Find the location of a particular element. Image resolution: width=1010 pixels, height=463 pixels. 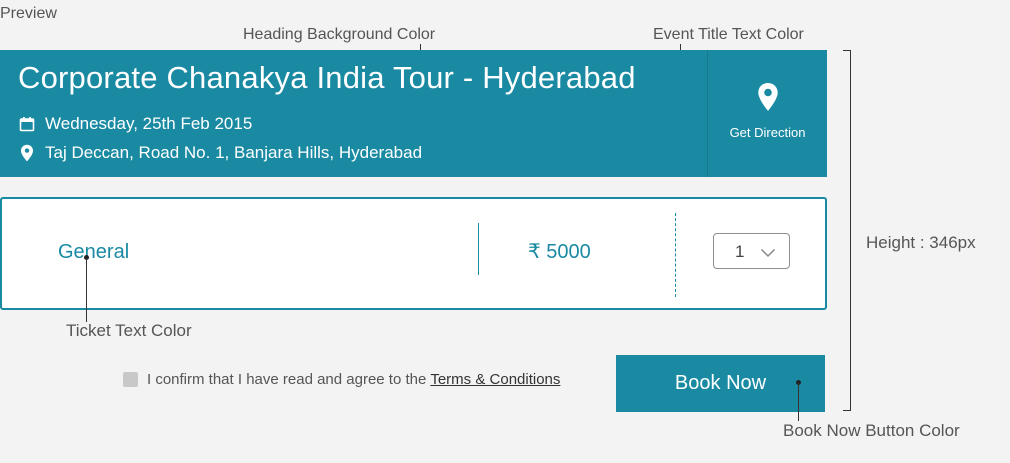

ticket-dashed-divider is located at coordinates (675, 255).